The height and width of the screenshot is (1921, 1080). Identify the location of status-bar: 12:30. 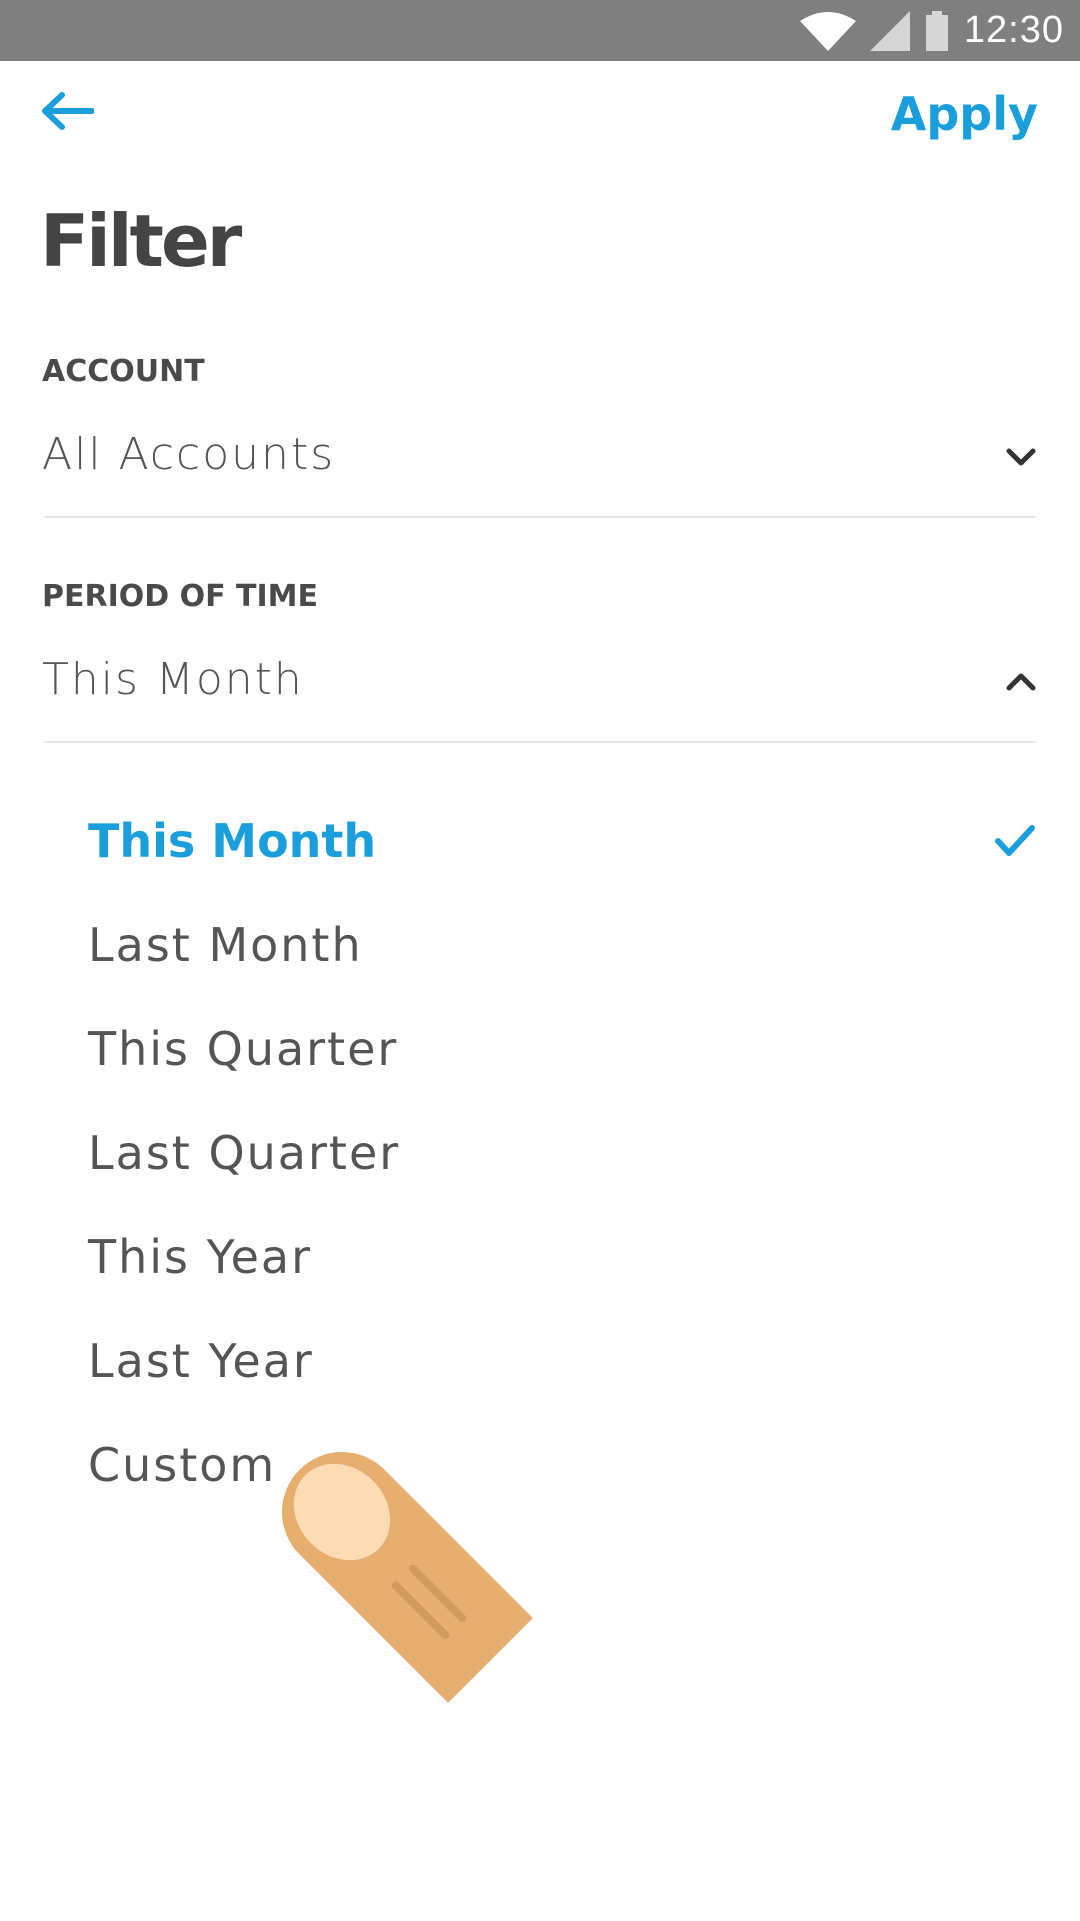
(540, 30).